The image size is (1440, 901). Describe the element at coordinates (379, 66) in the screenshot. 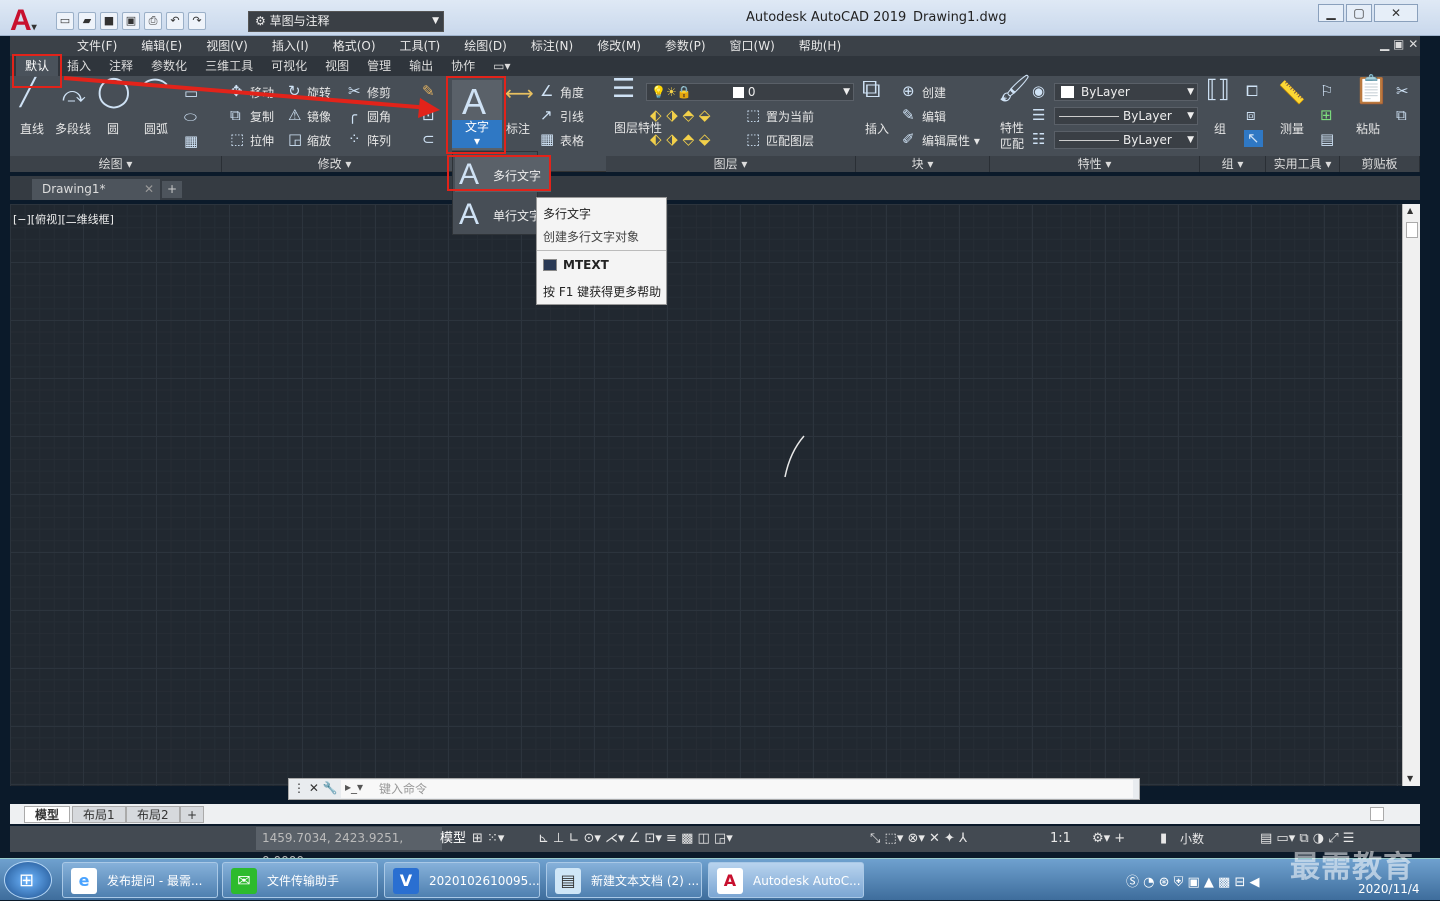

I see `ribbon-tab-7: 管理` at that location.